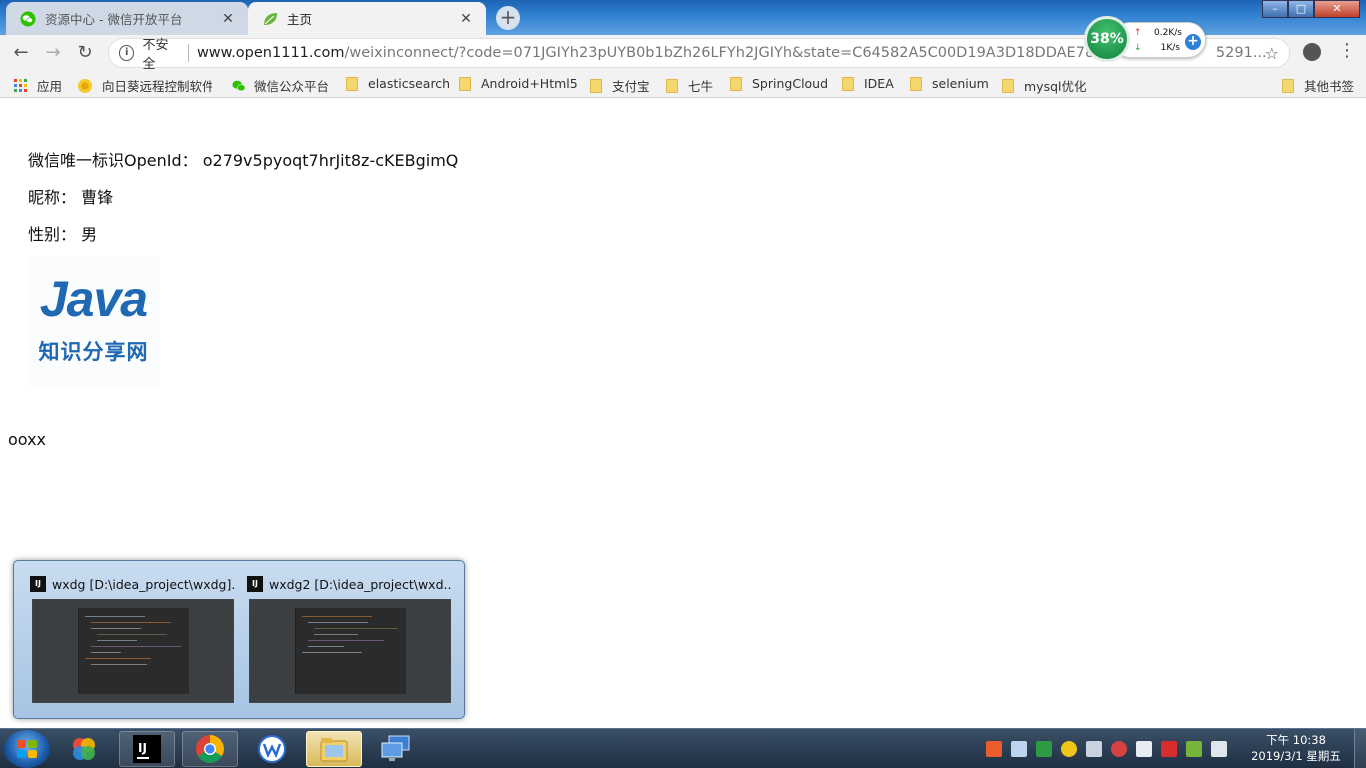 Image resolution: width=1366 pixels, height=768 pixels. Describe the element at coordinates (93, 299) in the screenshot. I see `avatar-logo-word: Java` at that location.